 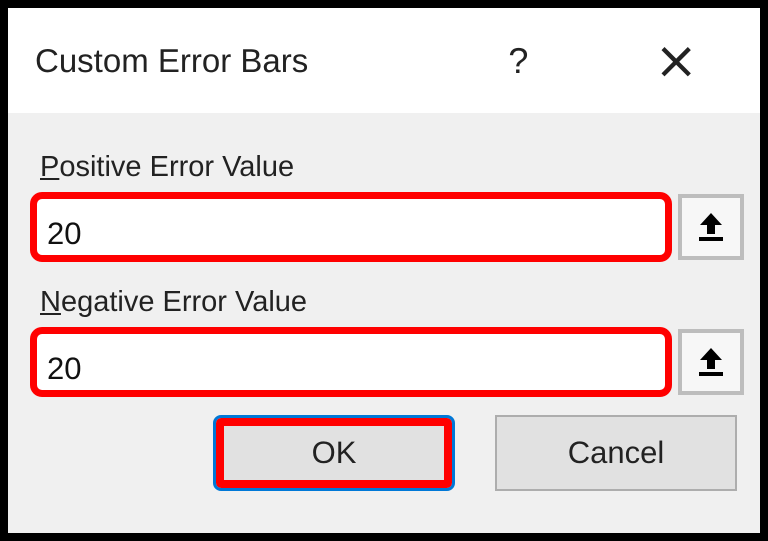 I want to click on help-button: ?, so click(x=518, y=61).